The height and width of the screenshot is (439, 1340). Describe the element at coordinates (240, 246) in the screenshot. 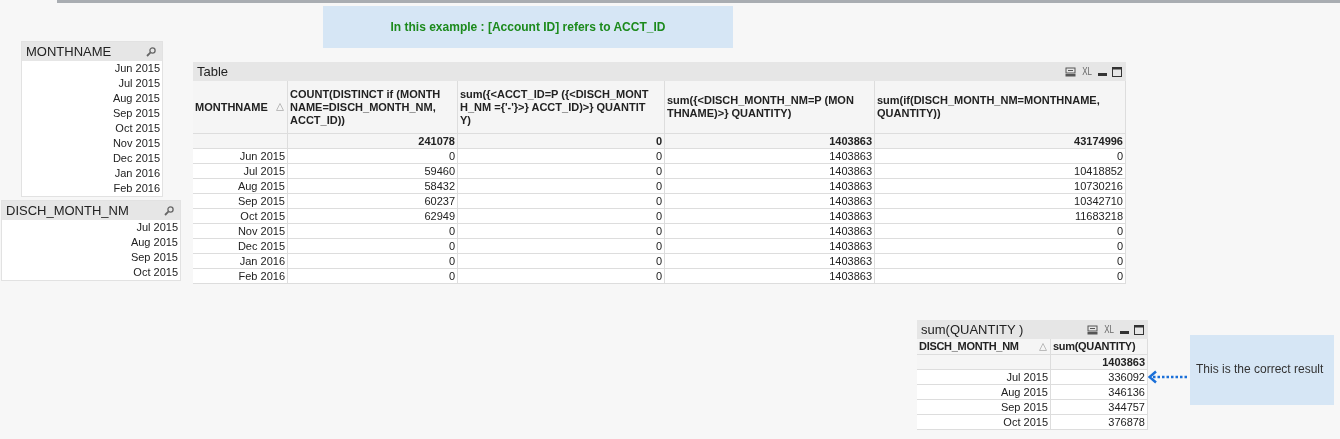

I see `table-cell: Dec 2015` at that location.